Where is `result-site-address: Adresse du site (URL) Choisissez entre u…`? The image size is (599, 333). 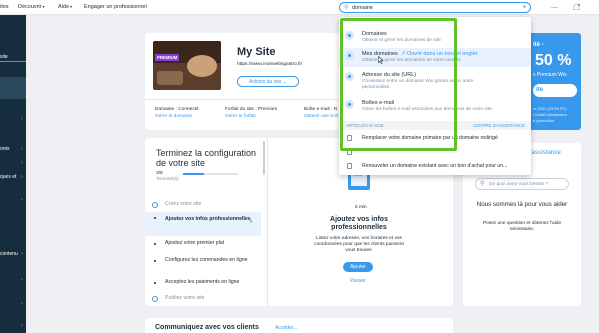
result-site-address: Adresse du site (URL) Choisissez entre u… is located at coordinates (435, 83).